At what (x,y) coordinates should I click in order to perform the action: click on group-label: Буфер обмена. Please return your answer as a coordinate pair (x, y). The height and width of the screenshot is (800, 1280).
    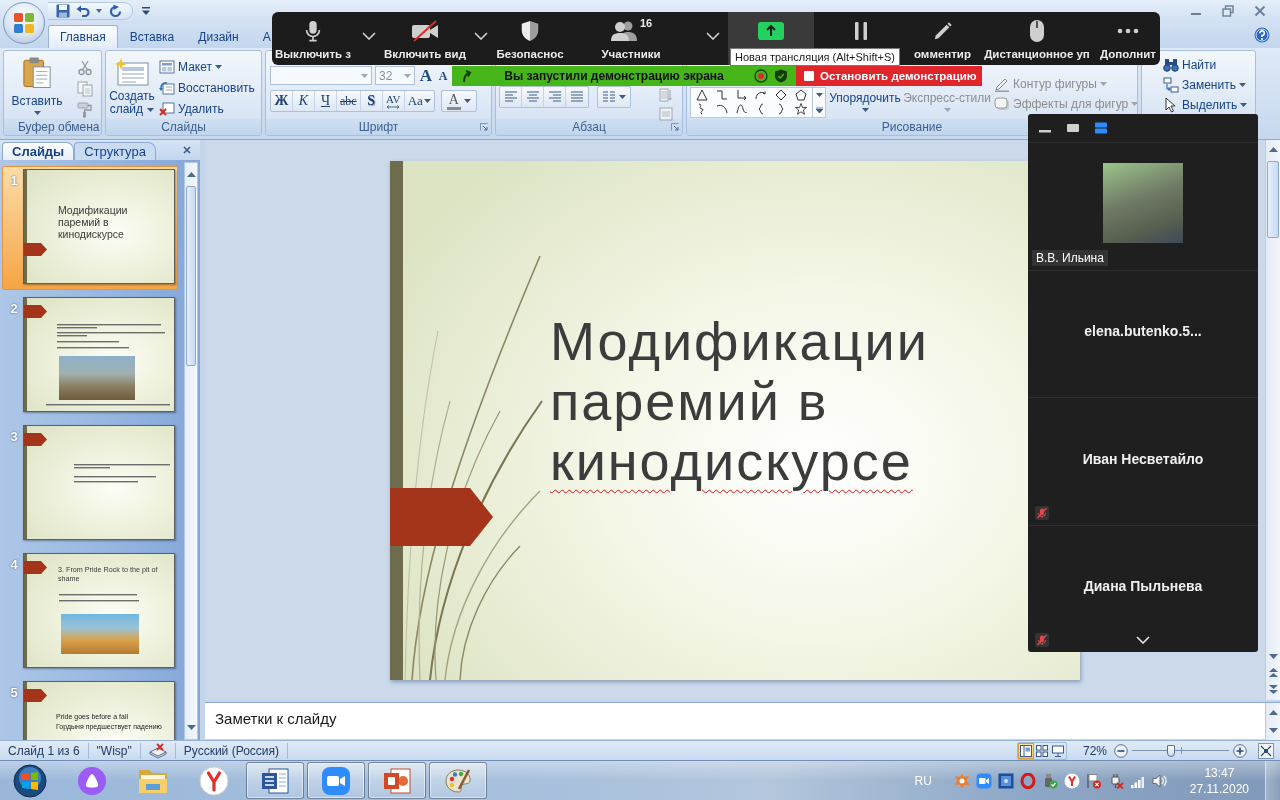
    Looking at the image, I should click on (59, 127).